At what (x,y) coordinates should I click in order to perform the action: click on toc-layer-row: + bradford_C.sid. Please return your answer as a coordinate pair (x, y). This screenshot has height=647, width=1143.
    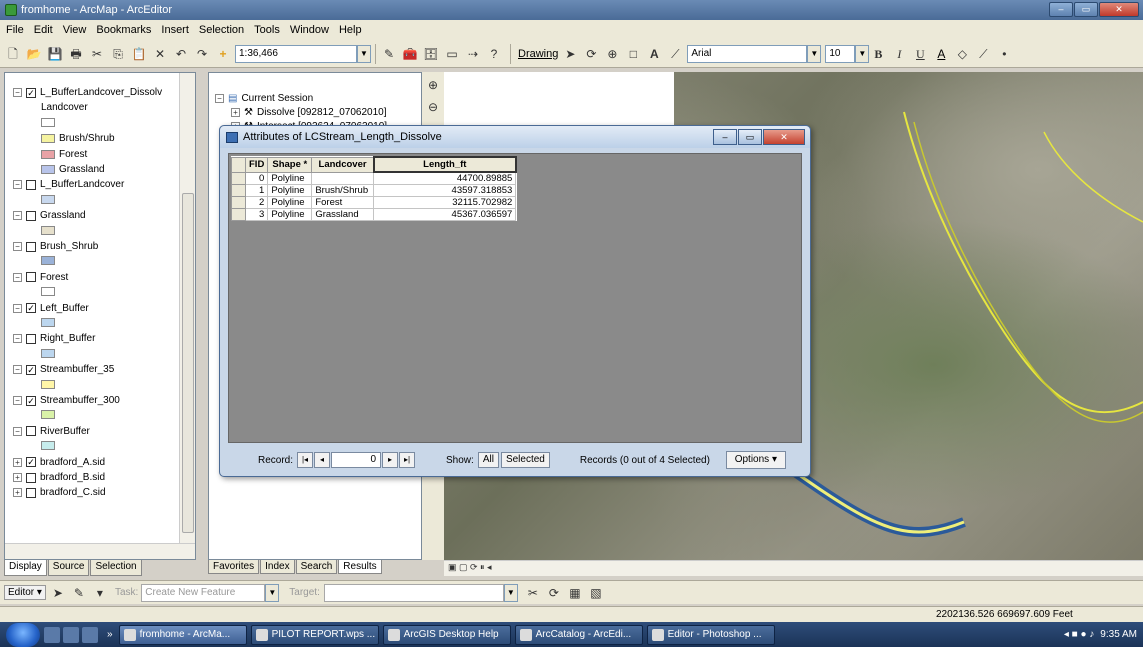
    Looking at the image, I should click on (59, 492).